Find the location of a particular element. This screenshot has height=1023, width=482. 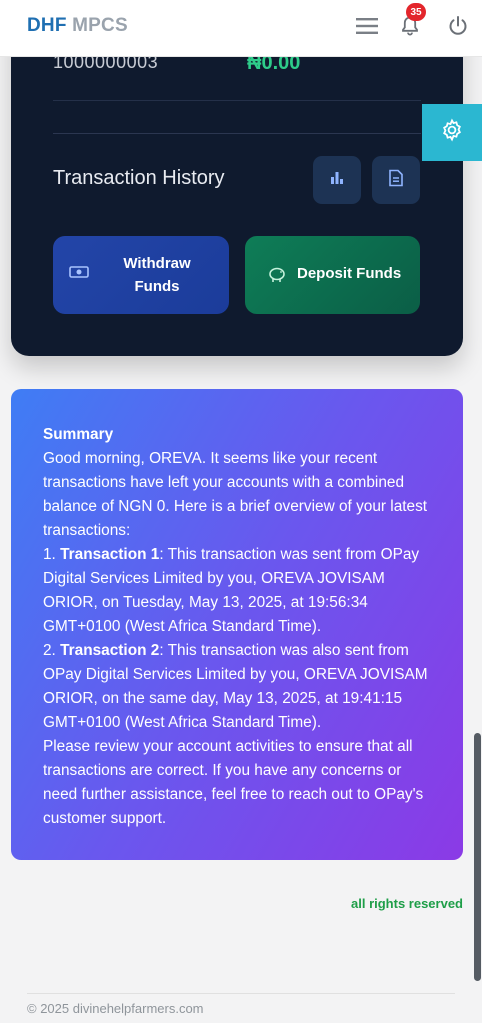

brand-name-primary: DHF is located at coordinates (47, 25).